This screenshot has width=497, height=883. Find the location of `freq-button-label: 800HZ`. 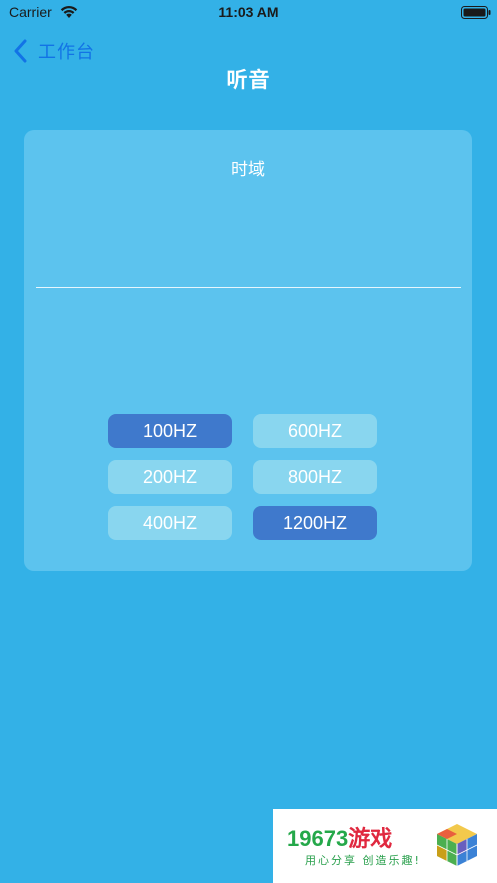

freq-button-label: 800HZ is located at coordinates (315, 476).